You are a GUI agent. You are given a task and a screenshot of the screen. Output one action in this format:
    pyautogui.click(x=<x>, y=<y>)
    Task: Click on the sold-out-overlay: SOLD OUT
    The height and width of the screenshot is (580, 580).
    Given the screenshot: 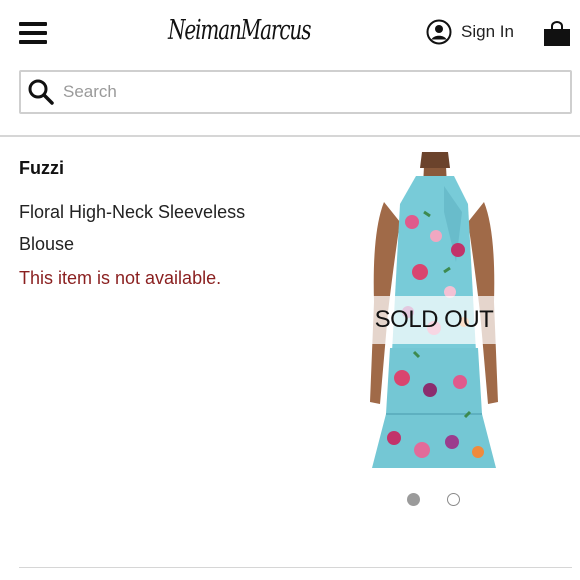 What is the action you would take?
    pyautogui.click(x=434, y=320)
    